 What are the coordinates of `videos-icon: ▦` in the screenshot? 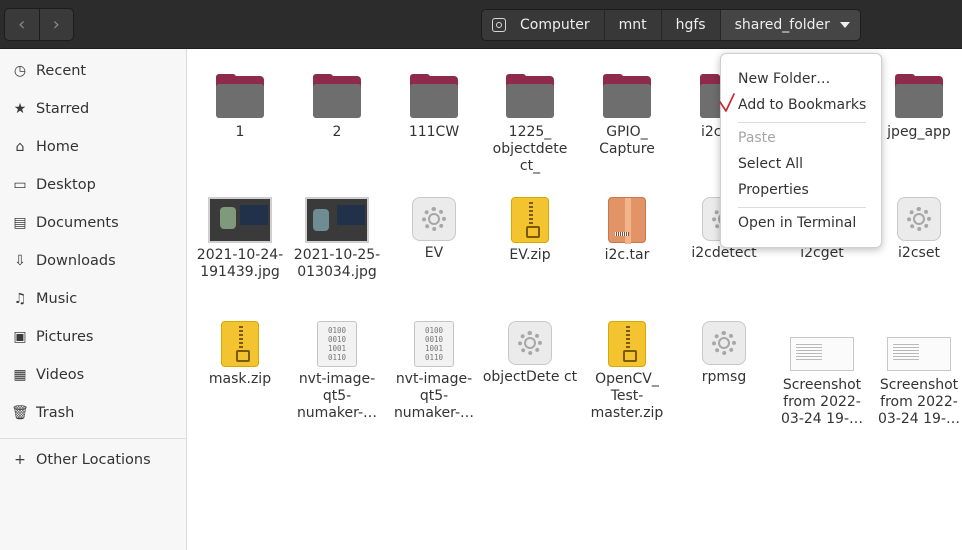 It's located at (20, 375).